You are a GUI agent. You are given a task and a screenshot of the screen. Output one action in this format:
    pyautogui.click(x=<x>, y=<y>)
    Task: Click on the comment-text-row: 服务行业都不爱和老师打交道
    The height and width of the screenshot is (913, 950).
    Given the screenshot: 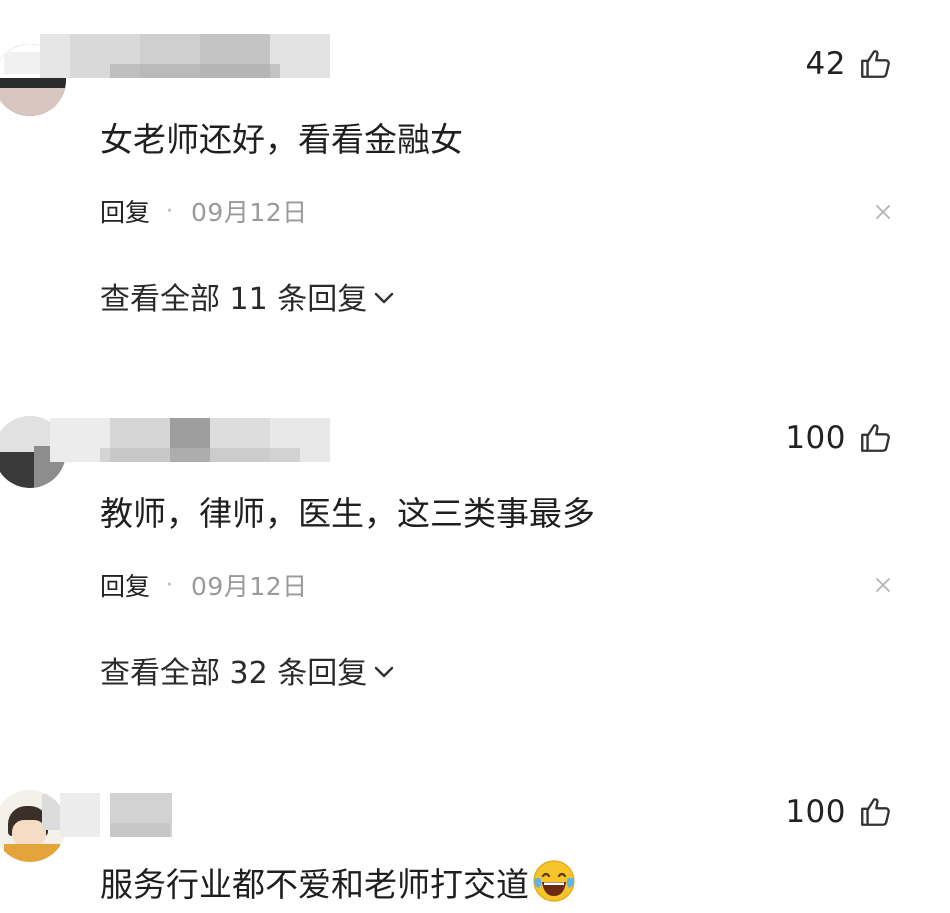 What is the action you would take?
    pyautogui.click(x=338, y=882)
    